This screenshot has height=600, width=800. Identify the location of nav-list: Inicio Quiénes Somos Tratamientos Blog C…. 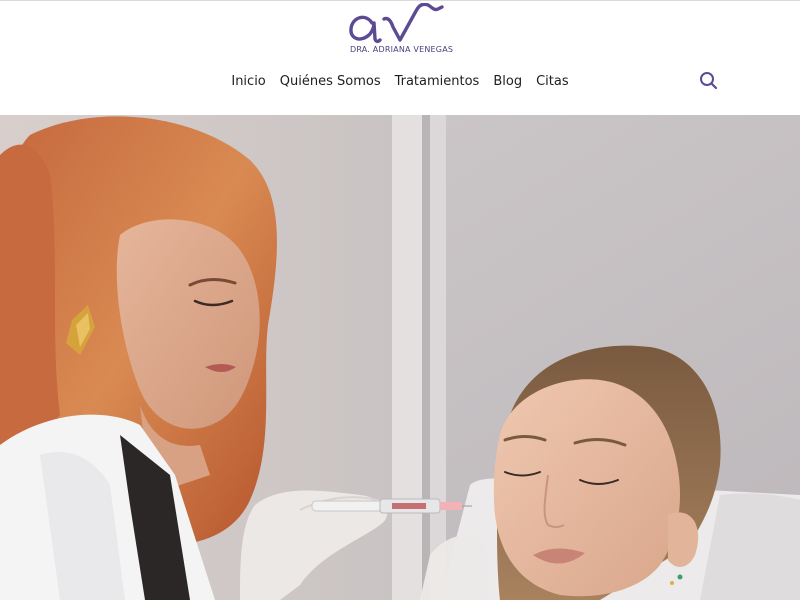
(400, 82).